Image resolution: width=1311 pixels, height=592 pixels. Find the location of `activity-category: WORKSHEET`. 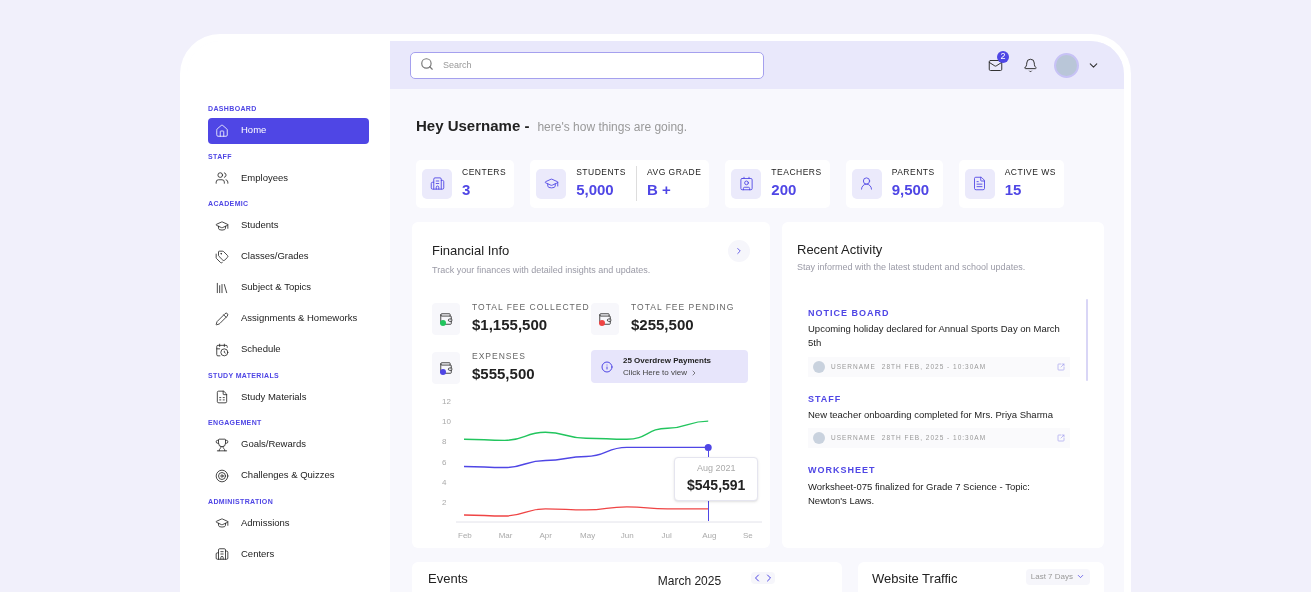

activity-category: WORKSHEET is located at coordinates (842, 471).